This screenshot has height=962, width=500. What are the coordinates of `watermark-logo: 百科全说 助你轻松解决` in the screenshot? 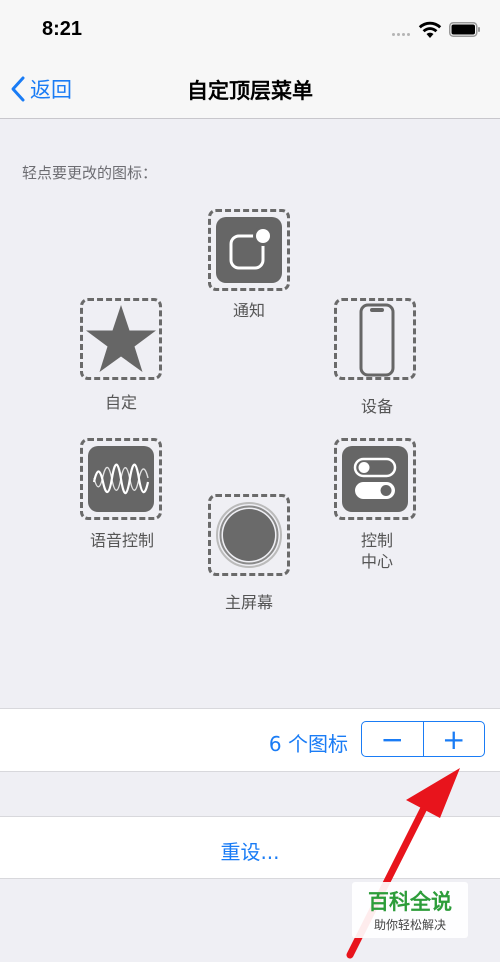 It's located at (410, 910).